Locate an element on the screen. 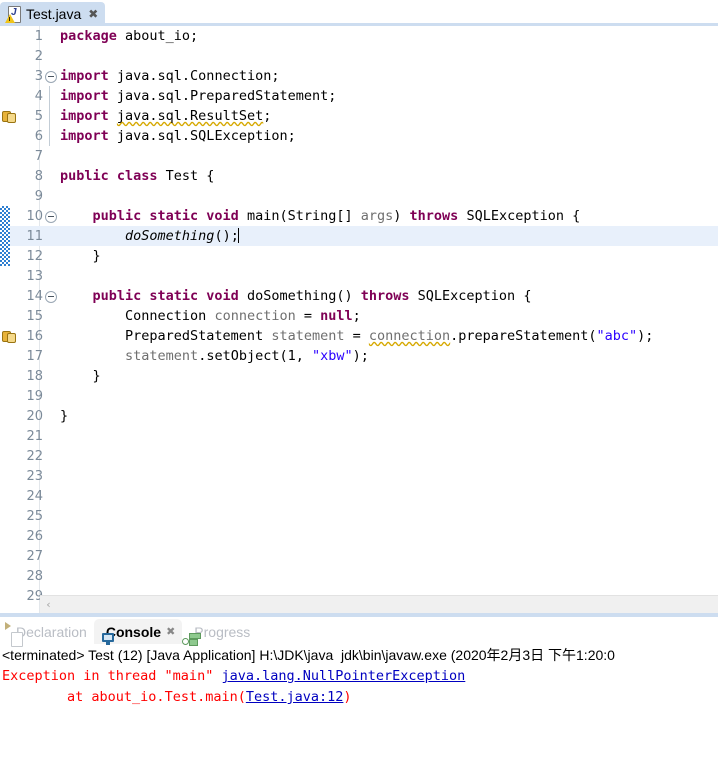 The image size is (718, 777). line-number: 27 is located at coordinates (34, 556).